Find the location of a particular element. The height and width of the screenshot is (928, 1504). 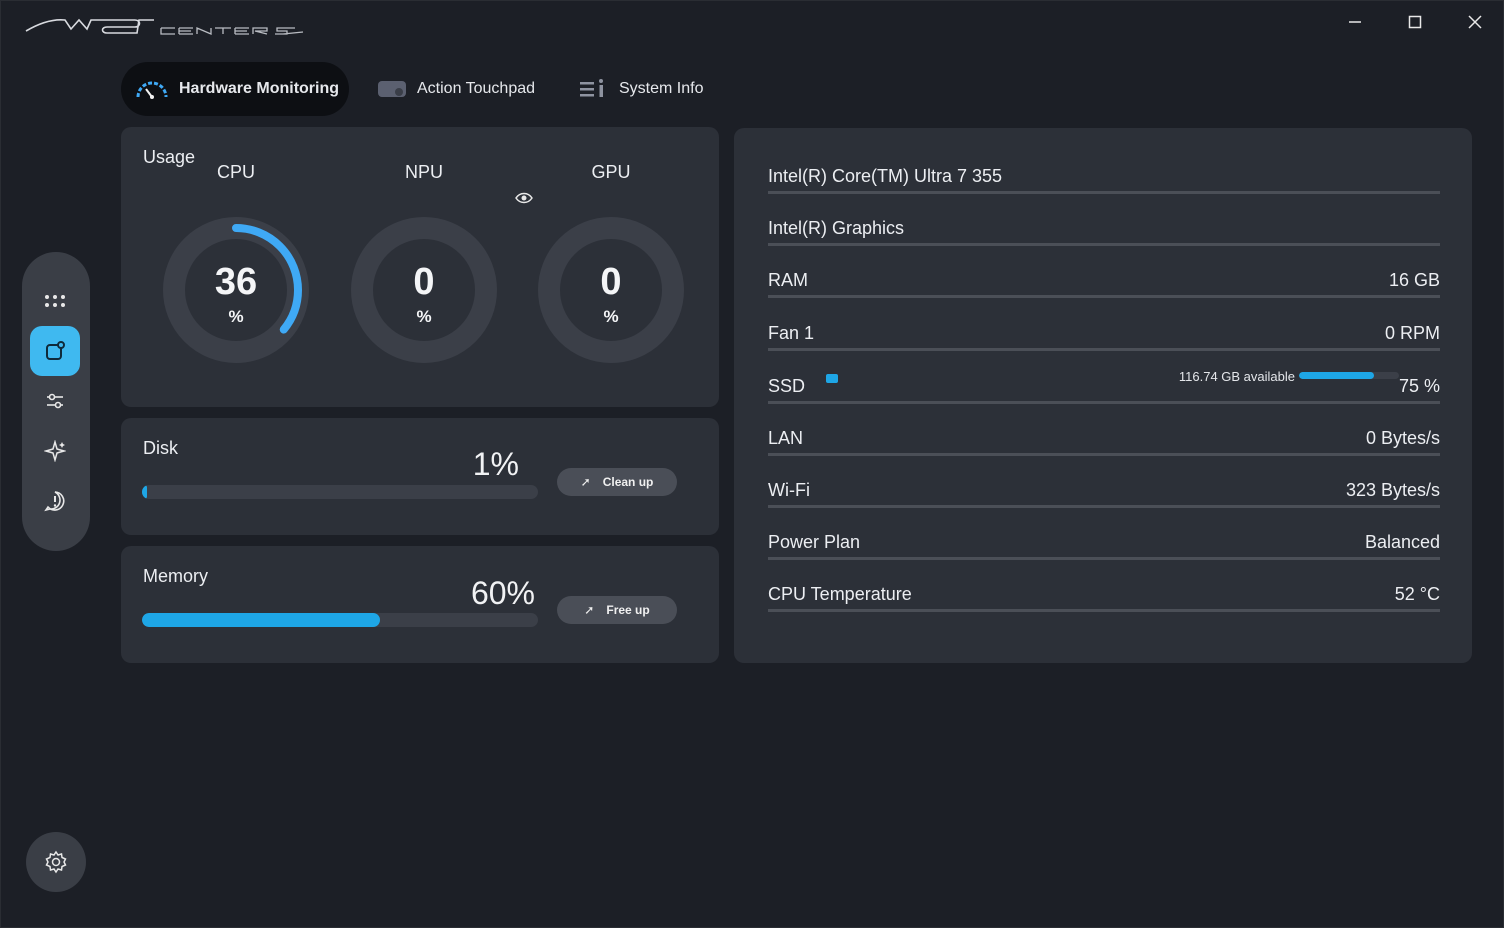

info-key: Wi-Fi is located at coordinates (789, 490).